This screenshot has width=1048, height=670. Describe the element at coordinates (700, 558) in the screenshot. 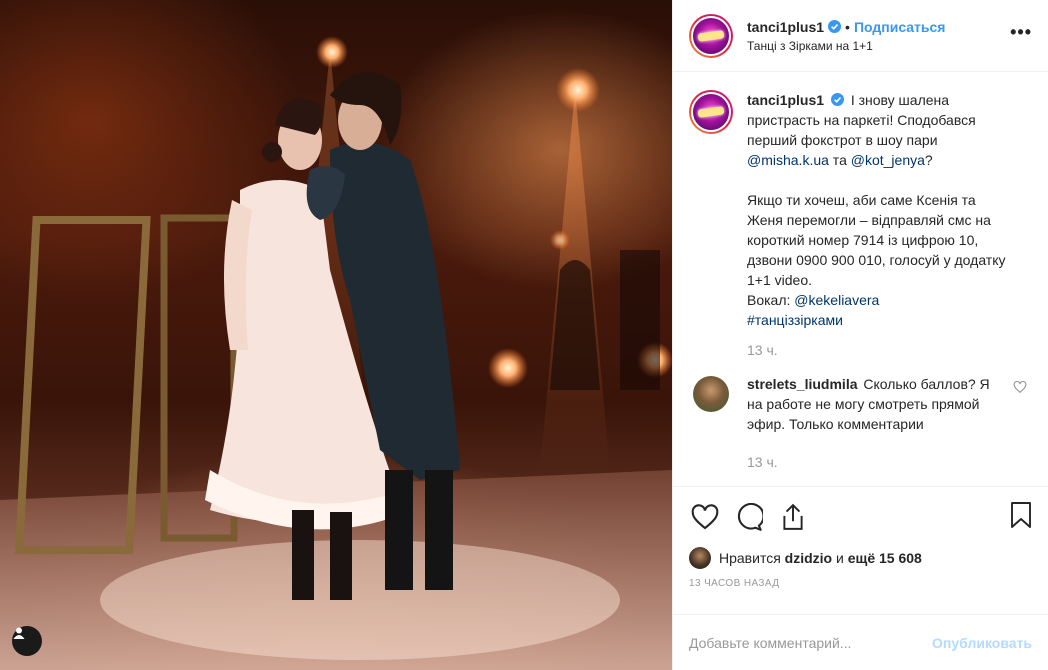

I see `liker-avatar` at that location.